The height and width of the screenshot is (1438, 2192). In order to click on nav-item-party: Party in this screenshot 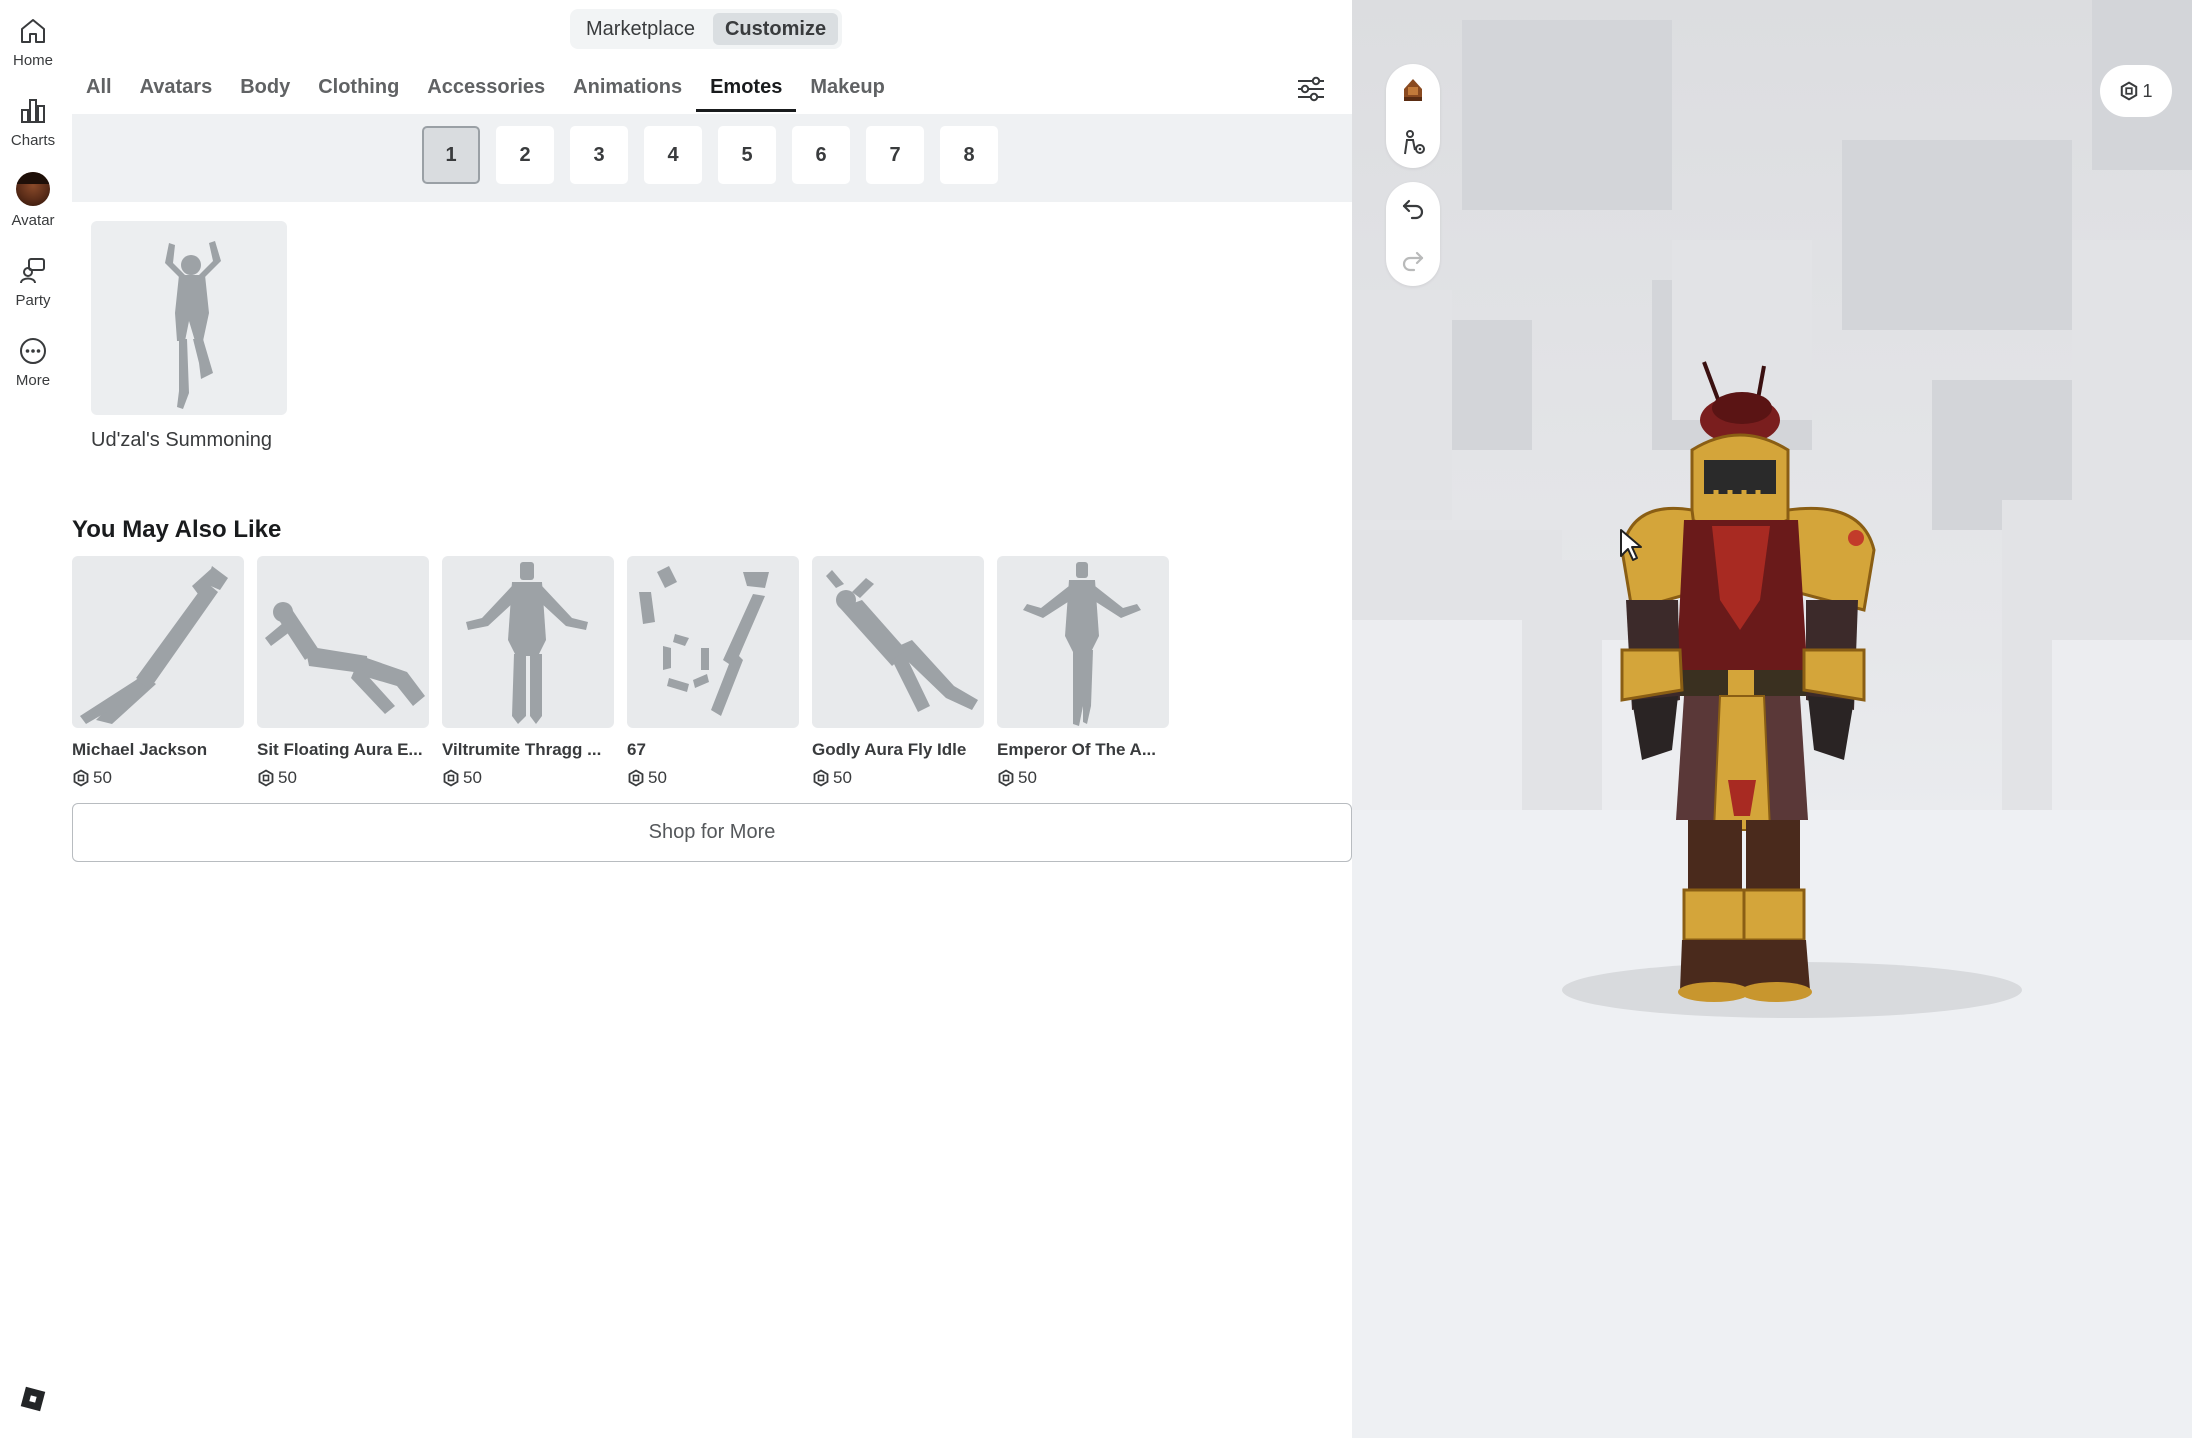, I will do `click(33, 282)`.